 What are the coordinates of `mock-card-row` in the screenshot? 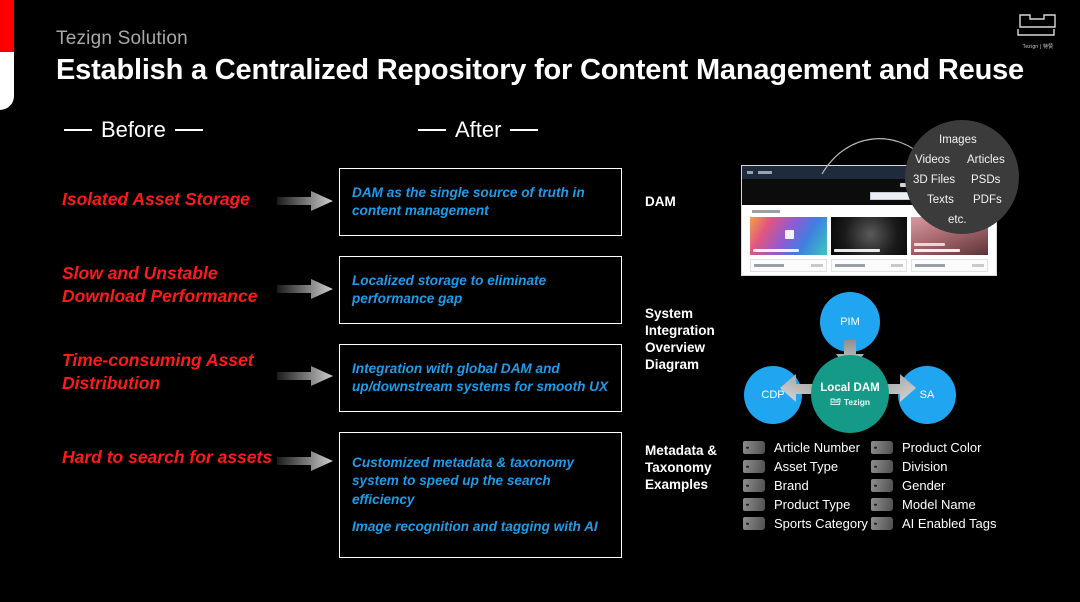 It's located at (869, 263).